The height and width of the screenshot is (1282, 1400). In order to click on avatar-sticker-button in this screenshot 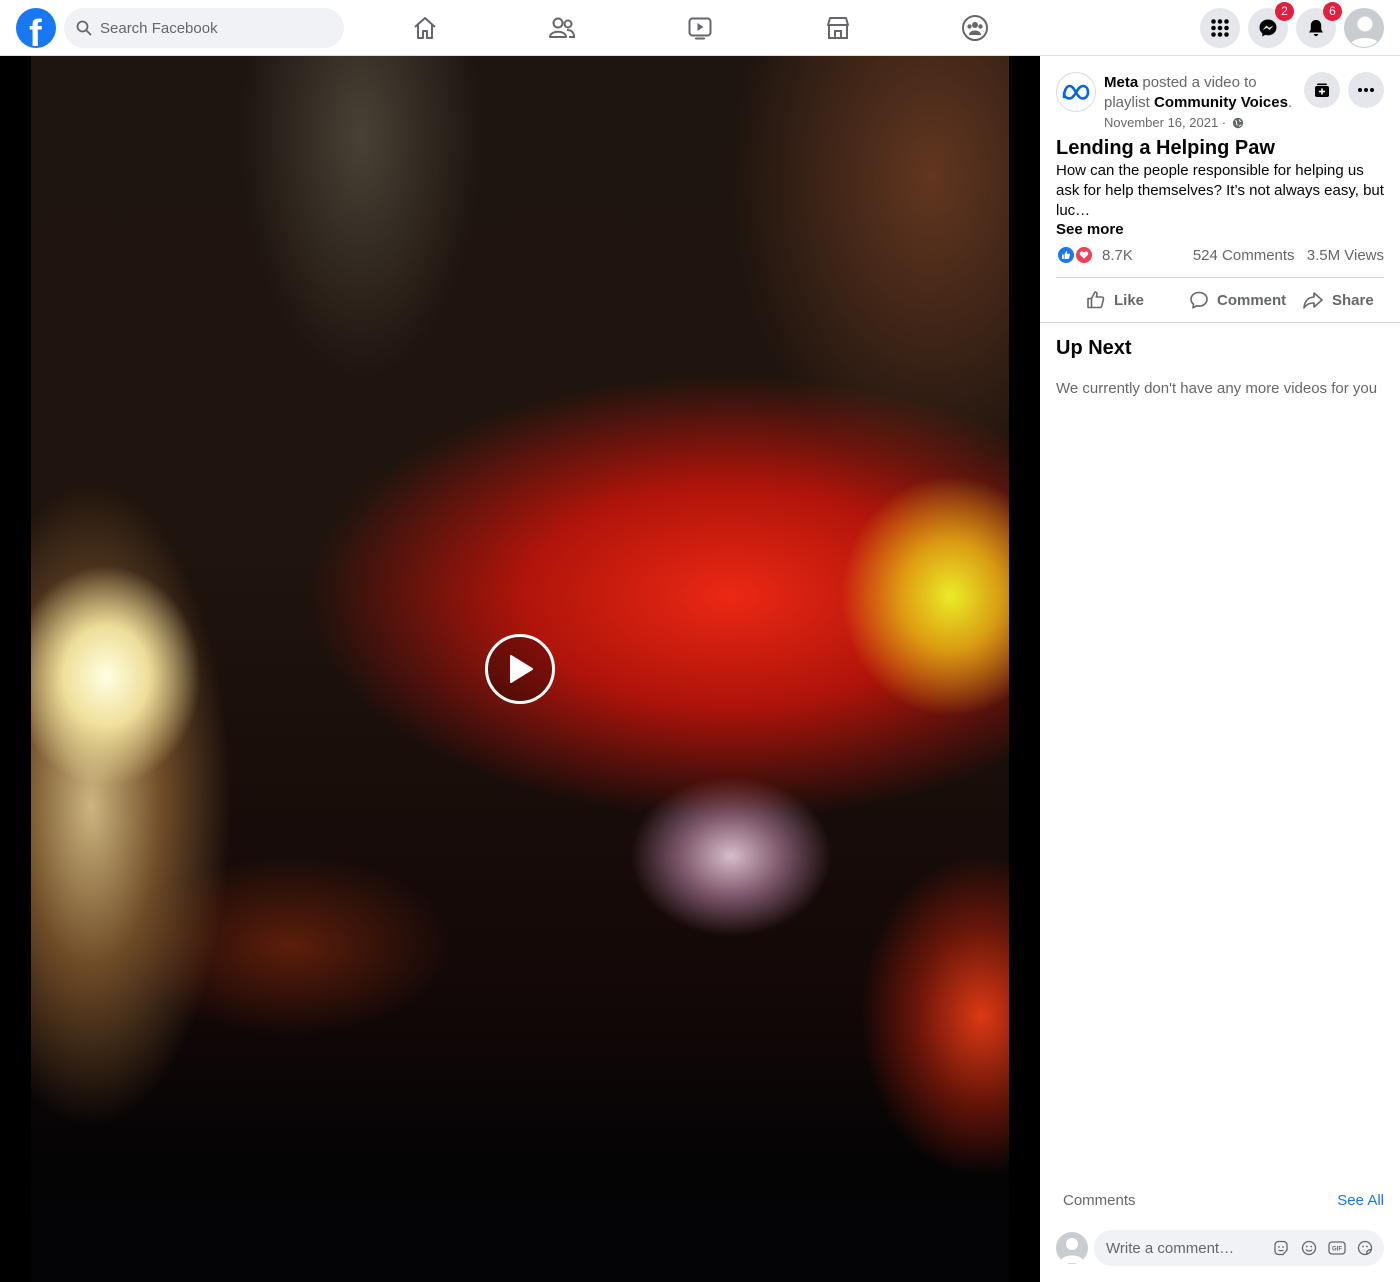, I will do `click(1281, 1248)`.